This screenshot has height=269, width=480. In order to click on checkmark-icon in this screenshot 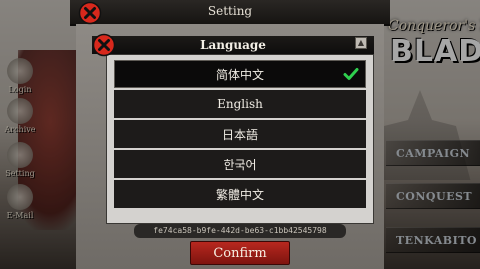, I will do `click(351, 74)`.